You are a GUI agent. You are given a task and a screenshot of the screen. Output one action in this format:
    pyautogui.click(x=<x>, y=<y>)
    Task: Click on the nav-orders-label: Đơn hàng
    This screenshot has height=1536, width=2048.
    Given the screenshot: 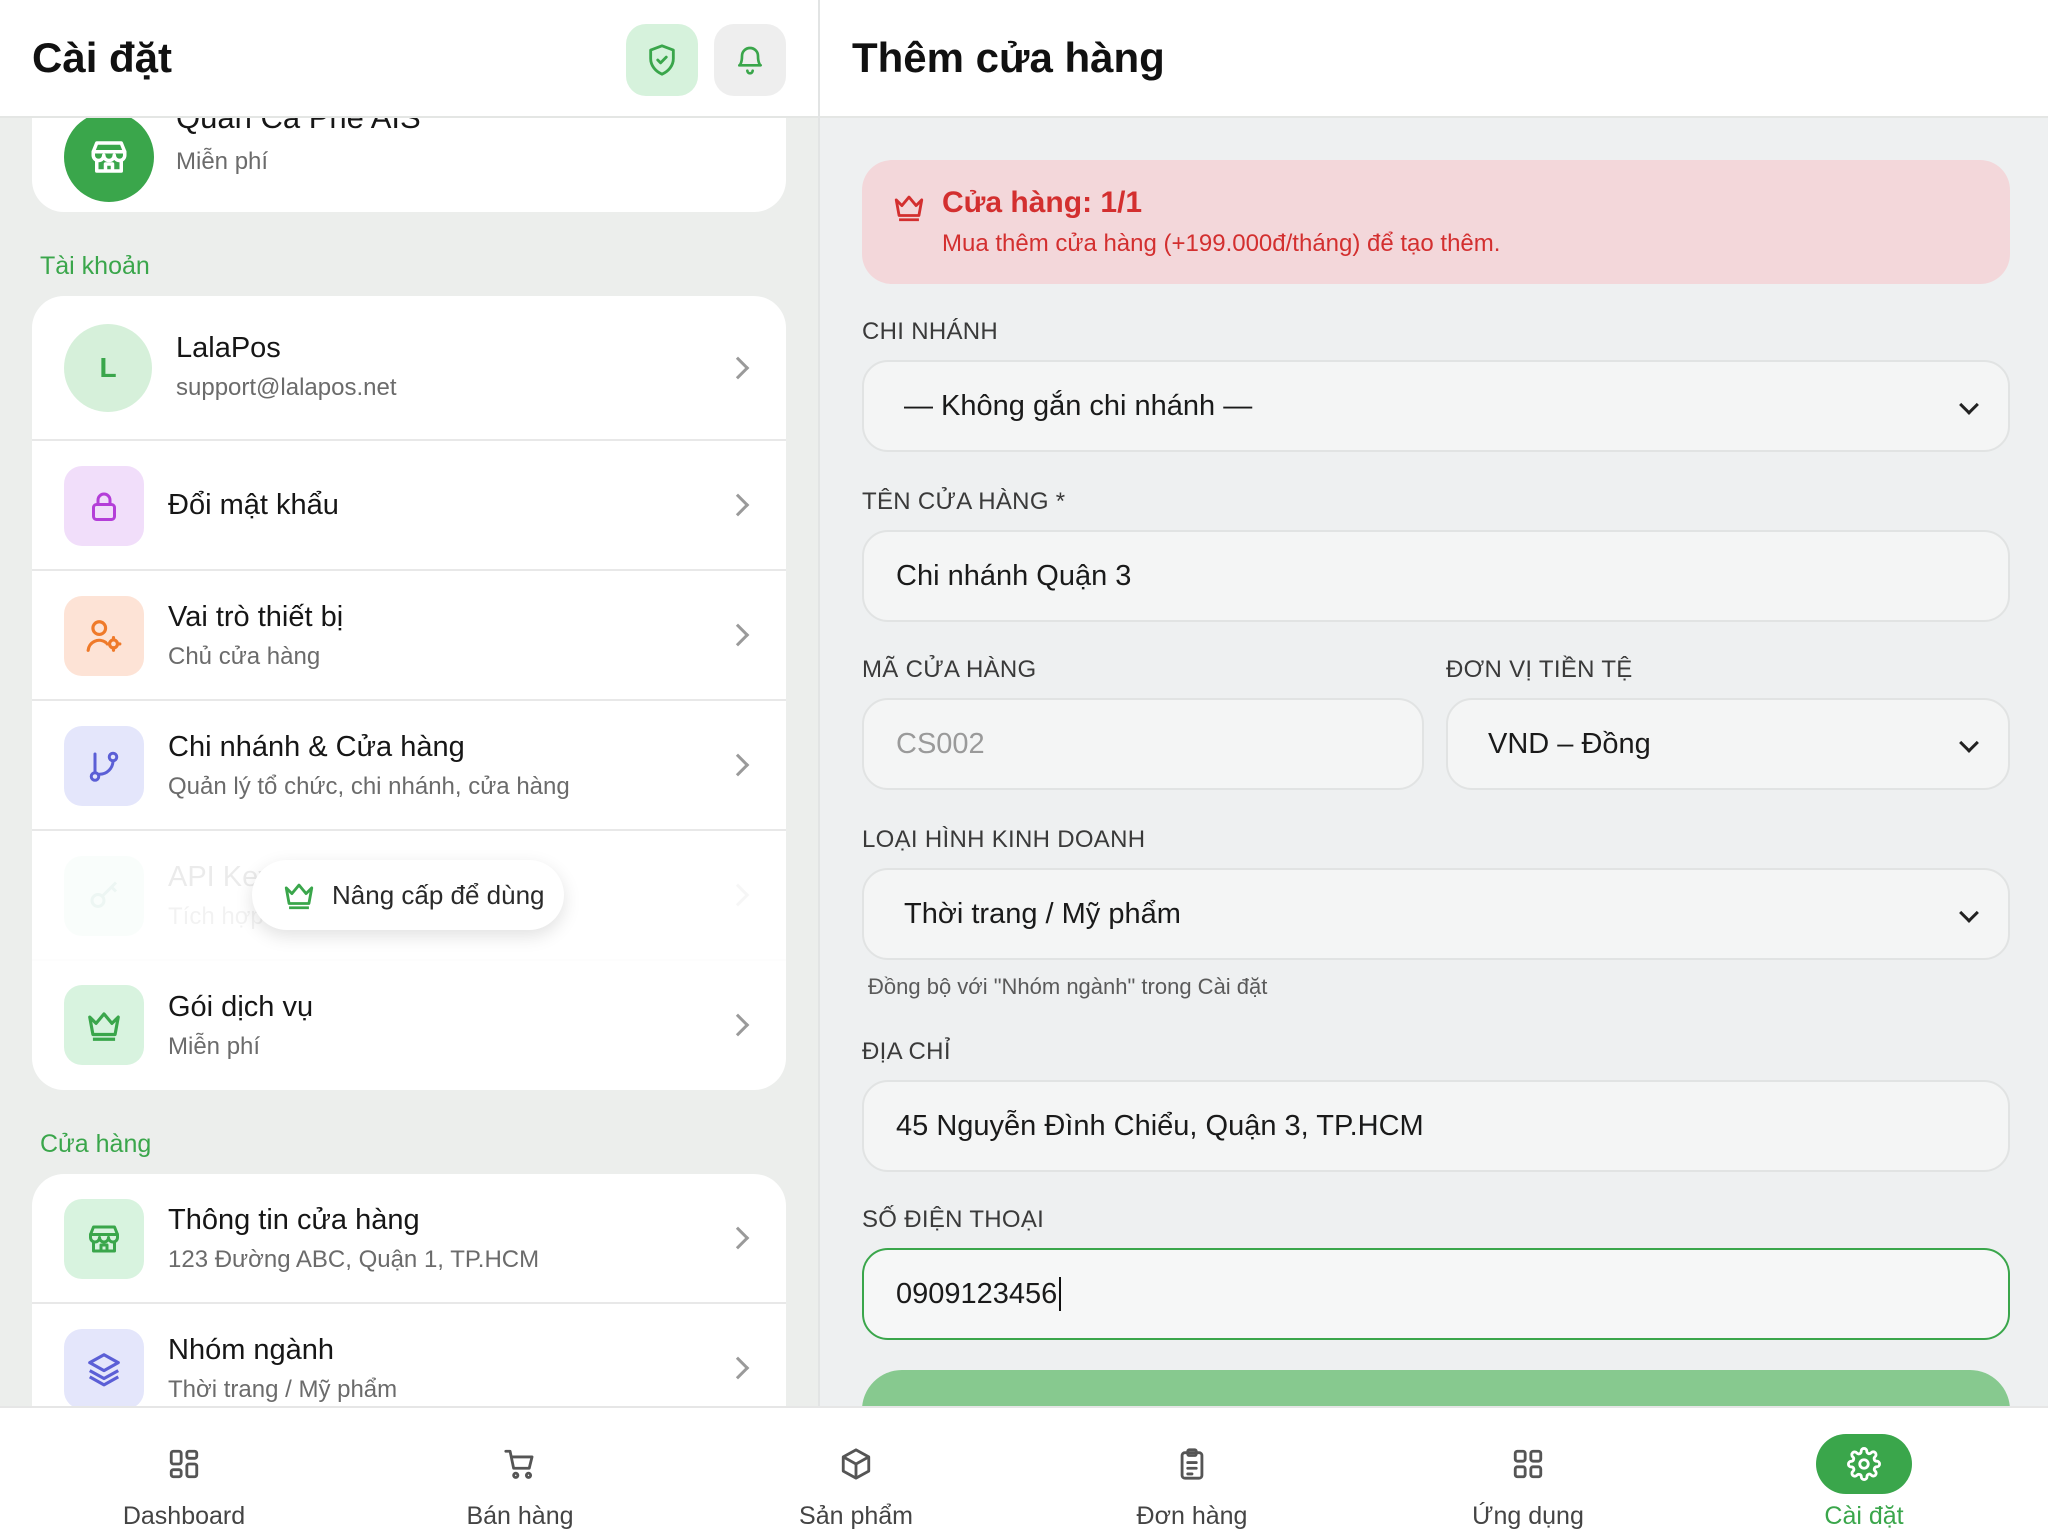 What is the action you would take?
    pyautogui.click(x=1192, y=1516)
    